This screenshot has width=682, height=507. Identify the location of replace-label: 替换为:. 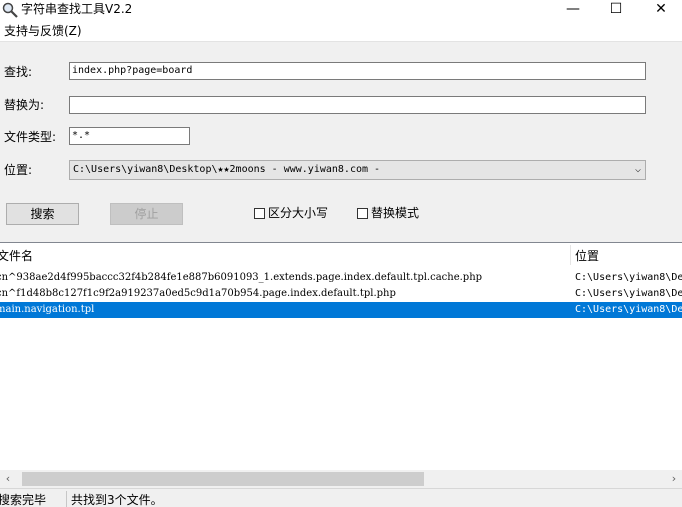
(24, 105).